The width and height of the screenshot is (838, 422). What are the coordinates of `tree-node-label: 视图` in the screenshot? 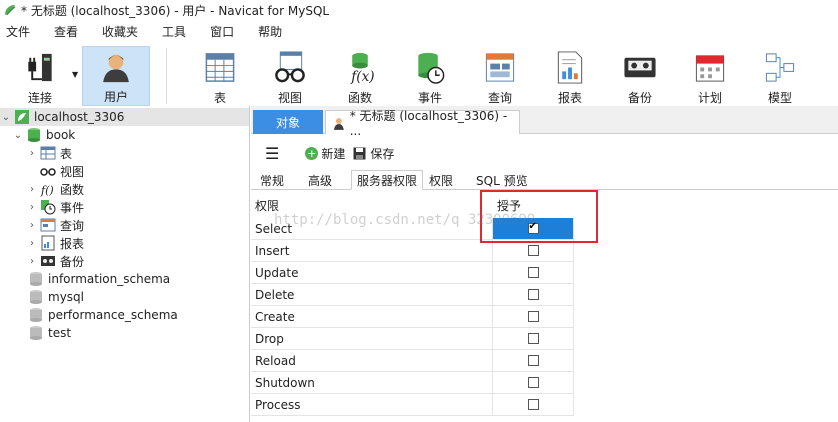 It's located at (72, 171).